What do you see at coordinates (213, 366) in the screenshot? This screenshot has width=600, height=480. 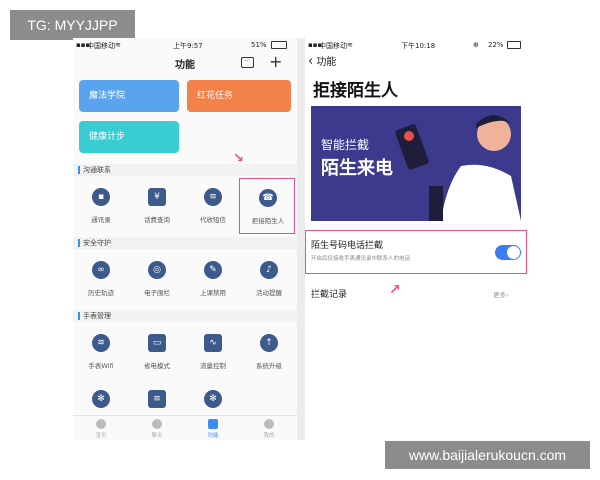 I see `grid-item-label: 流量控制` at bounding box center [213, 366].